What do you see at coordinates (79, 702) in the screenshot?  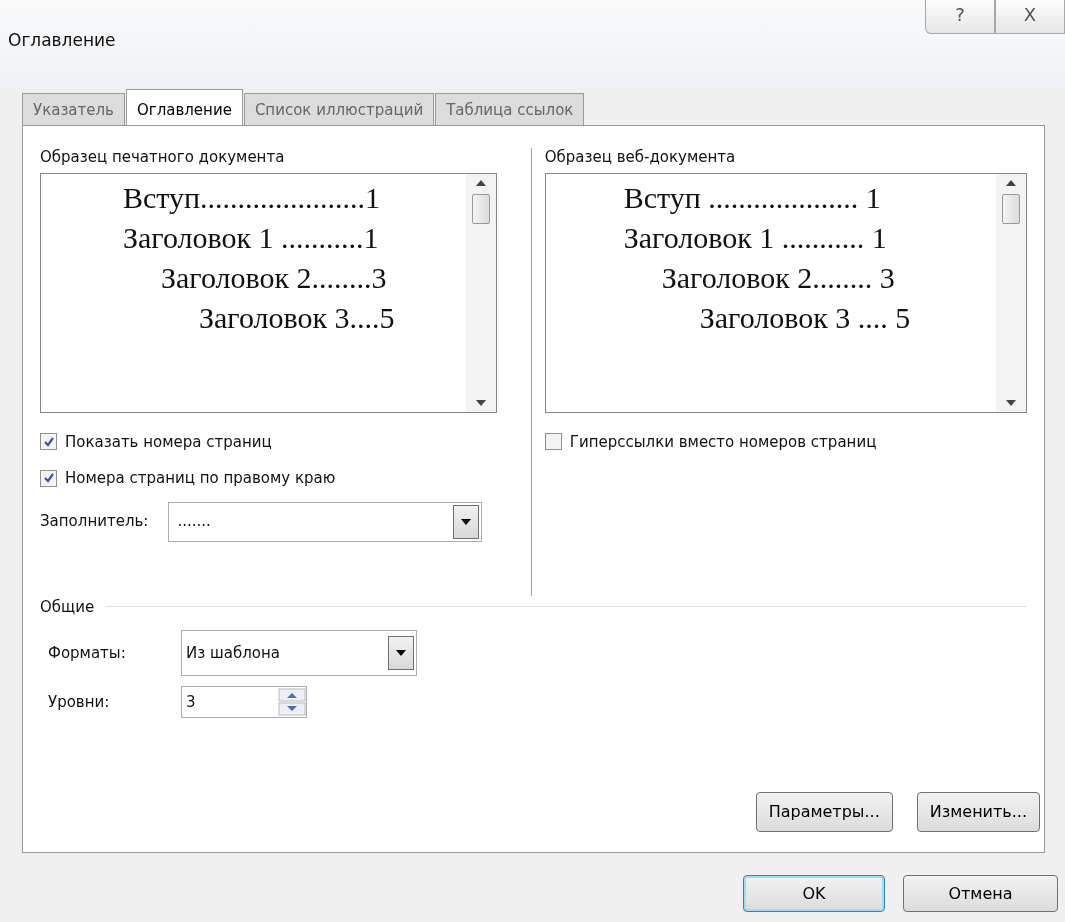 I see `levels-label: Уровни:` at bounding box center [79, 702].